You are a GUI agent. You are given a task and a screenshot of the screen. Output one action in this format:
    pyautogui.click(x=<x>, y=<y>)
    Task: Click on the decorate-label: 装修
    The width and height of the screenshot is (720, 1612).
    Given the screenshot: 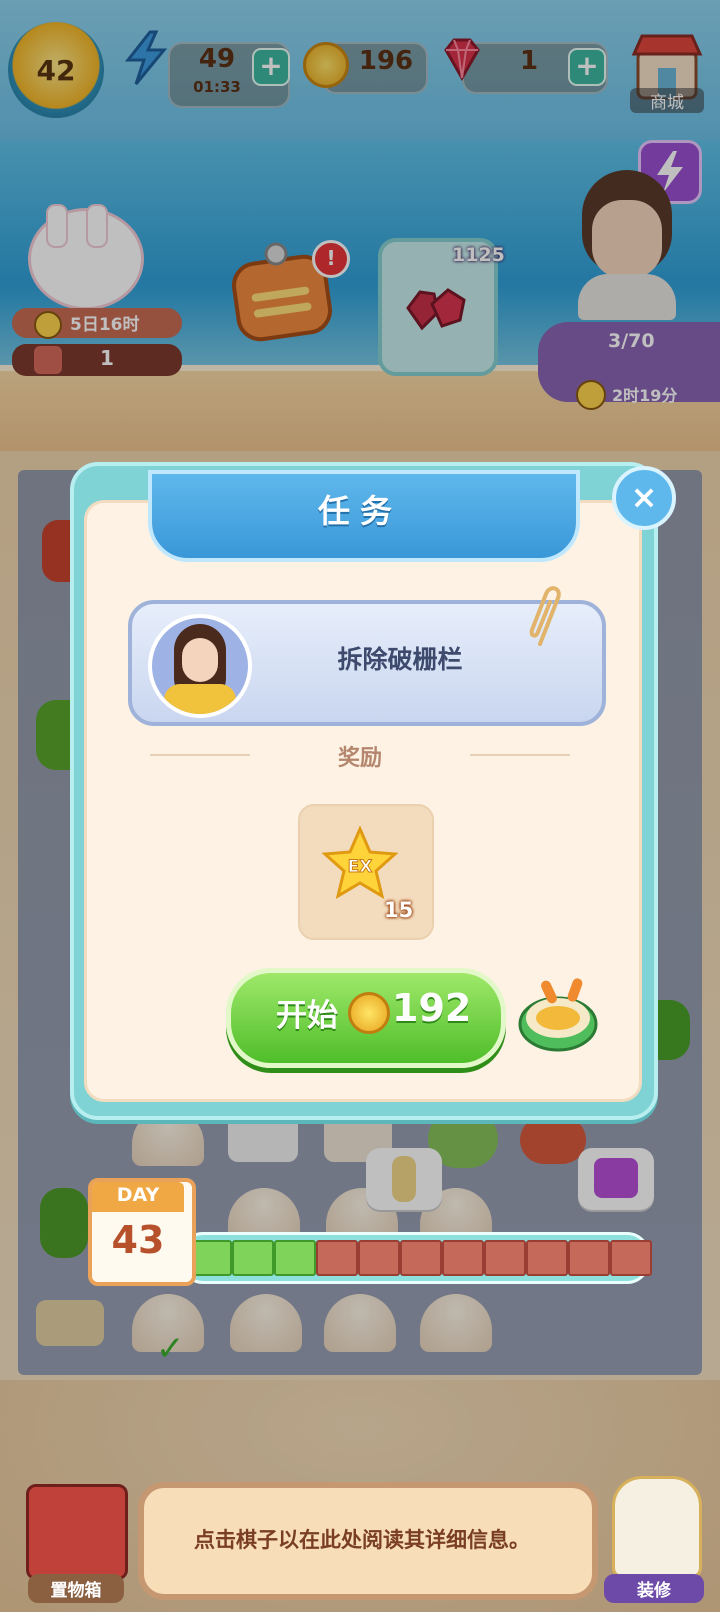 What is the action you would take?
    pyautogui.click(x=654, y=1588)
    